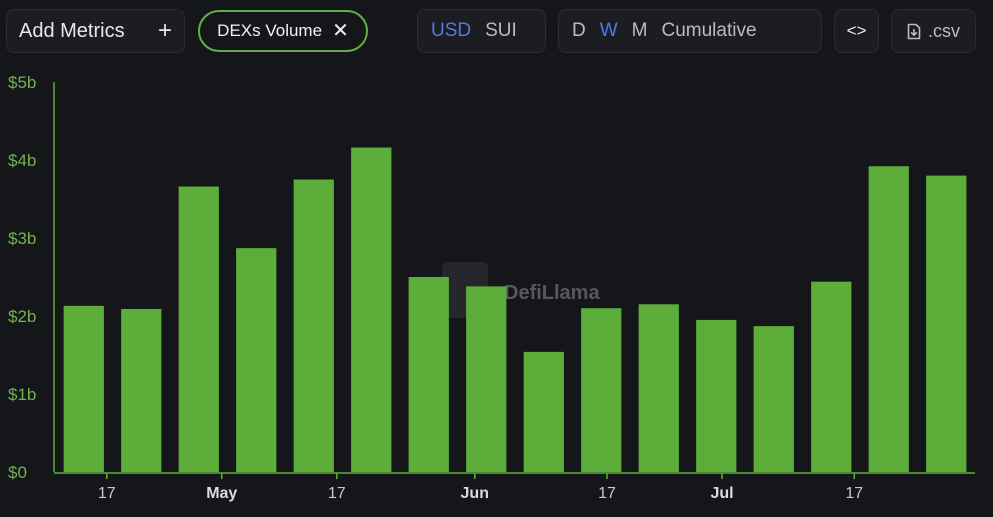 The image size is (993, 517). I want to click on embed-button: <>, so click(856, 31).